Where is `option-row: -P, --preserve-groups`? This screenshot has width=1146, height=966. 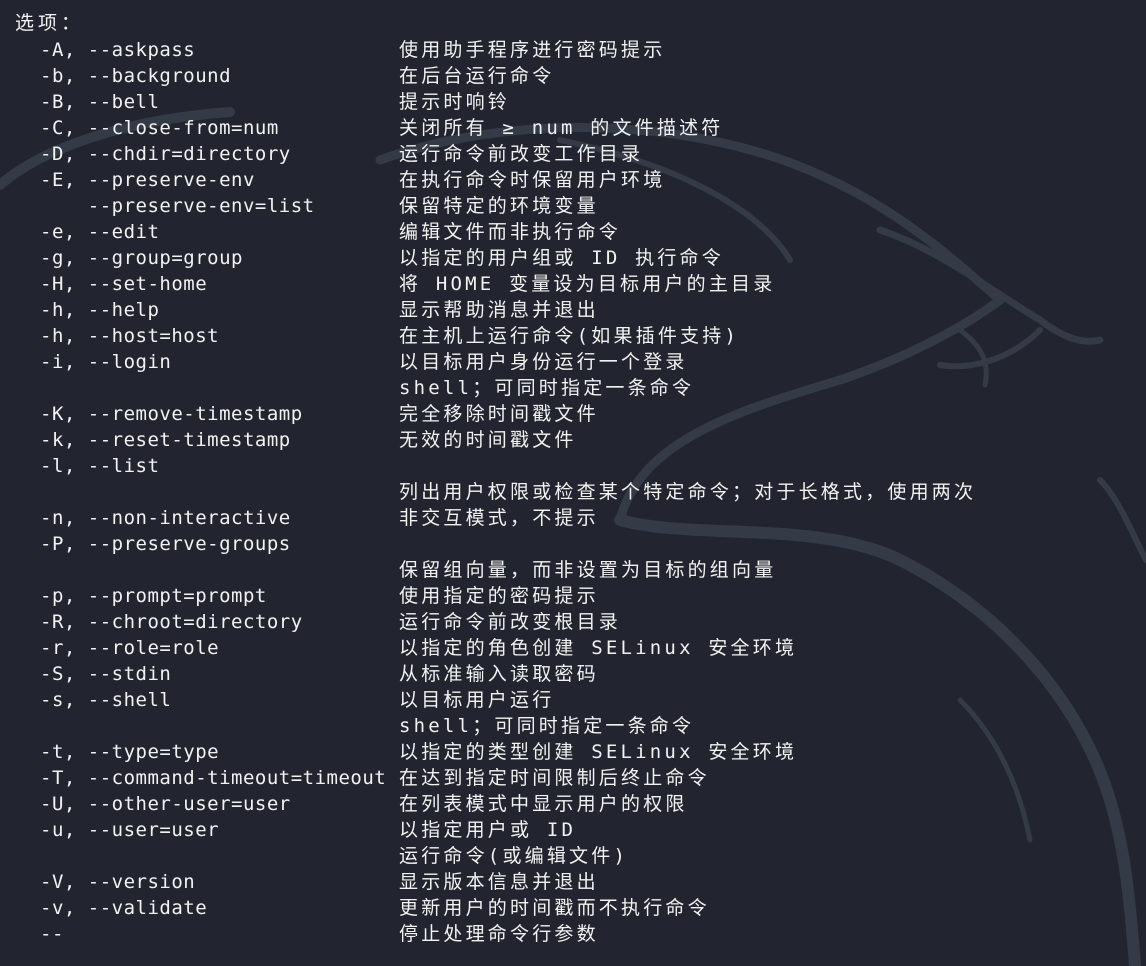
option-row: -P, --preserve-groups is located at coordinates (573, 544).